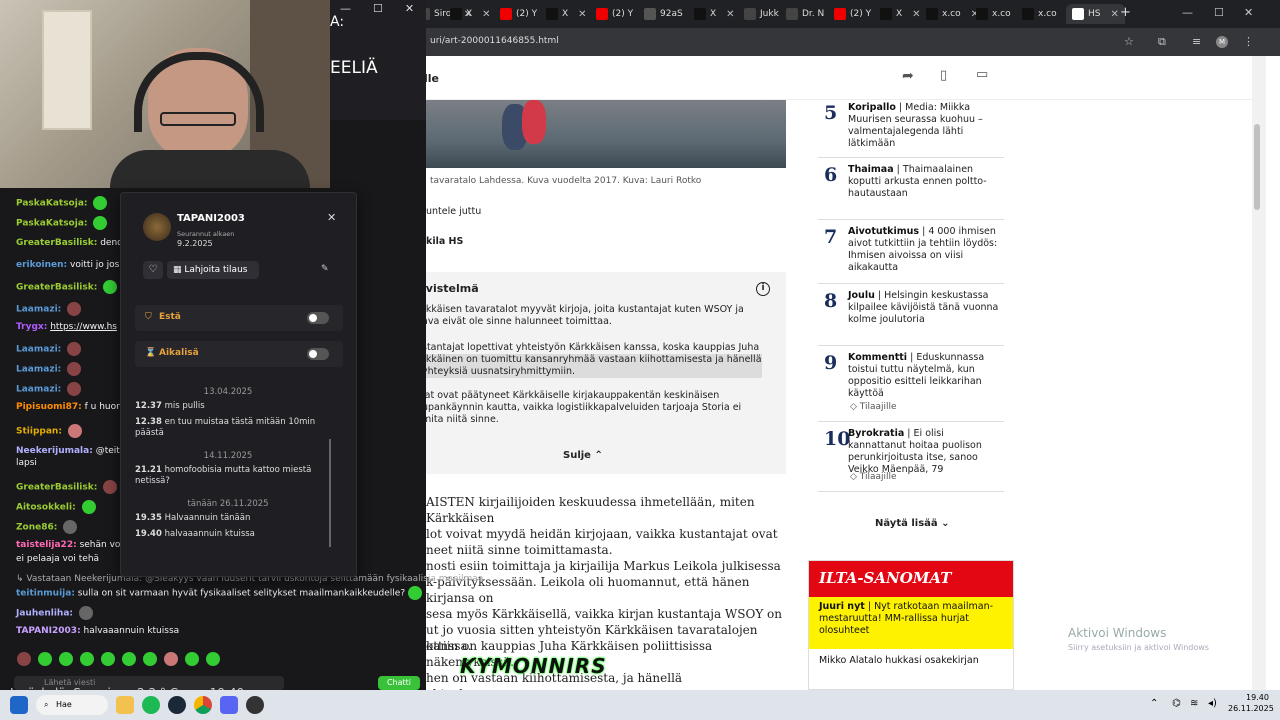 The image size is (1280, 720). What do you see at coordinates (912, 523) in the screenshot?
I see `show-more-button: Näytä lisää ⌄` at bounding box center [912, 523].